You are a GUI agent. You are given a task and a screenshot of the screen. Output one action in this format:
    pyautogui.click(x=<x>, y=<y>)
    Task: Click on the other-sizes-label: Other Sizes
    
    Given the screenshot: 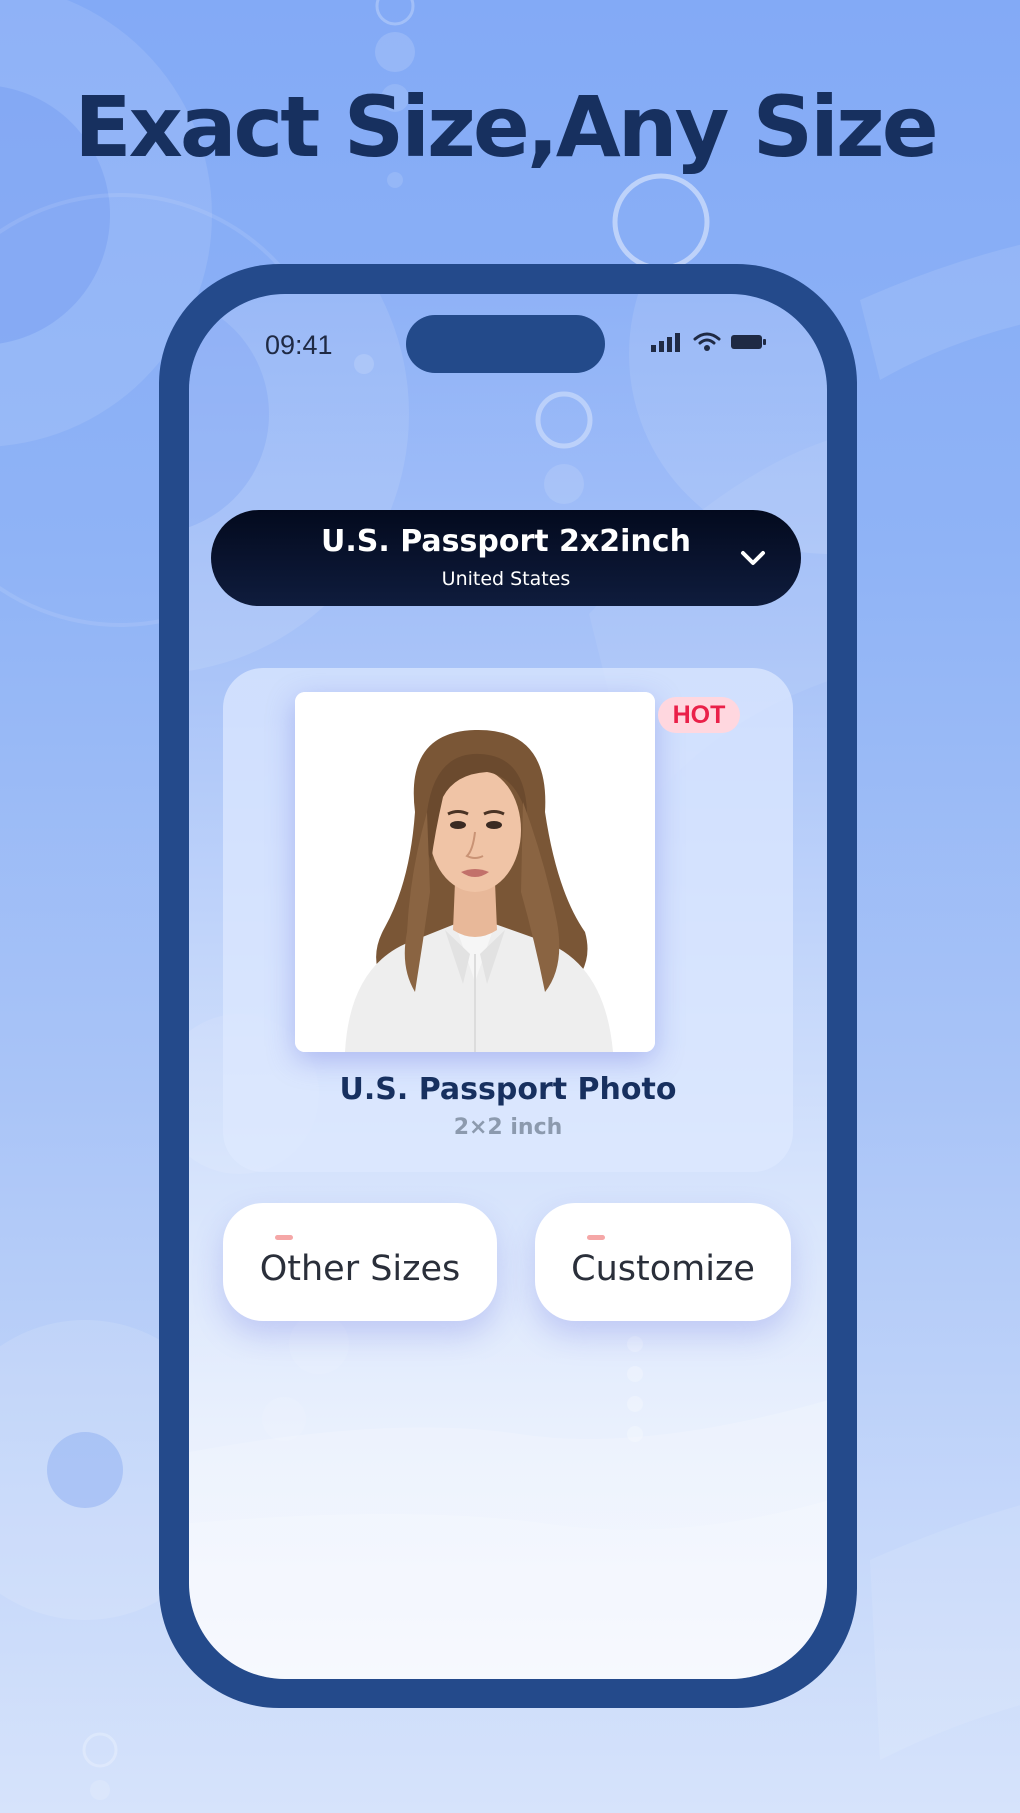 What is the action you would take?
    pyautogui.click(x=360, y=1269)
    